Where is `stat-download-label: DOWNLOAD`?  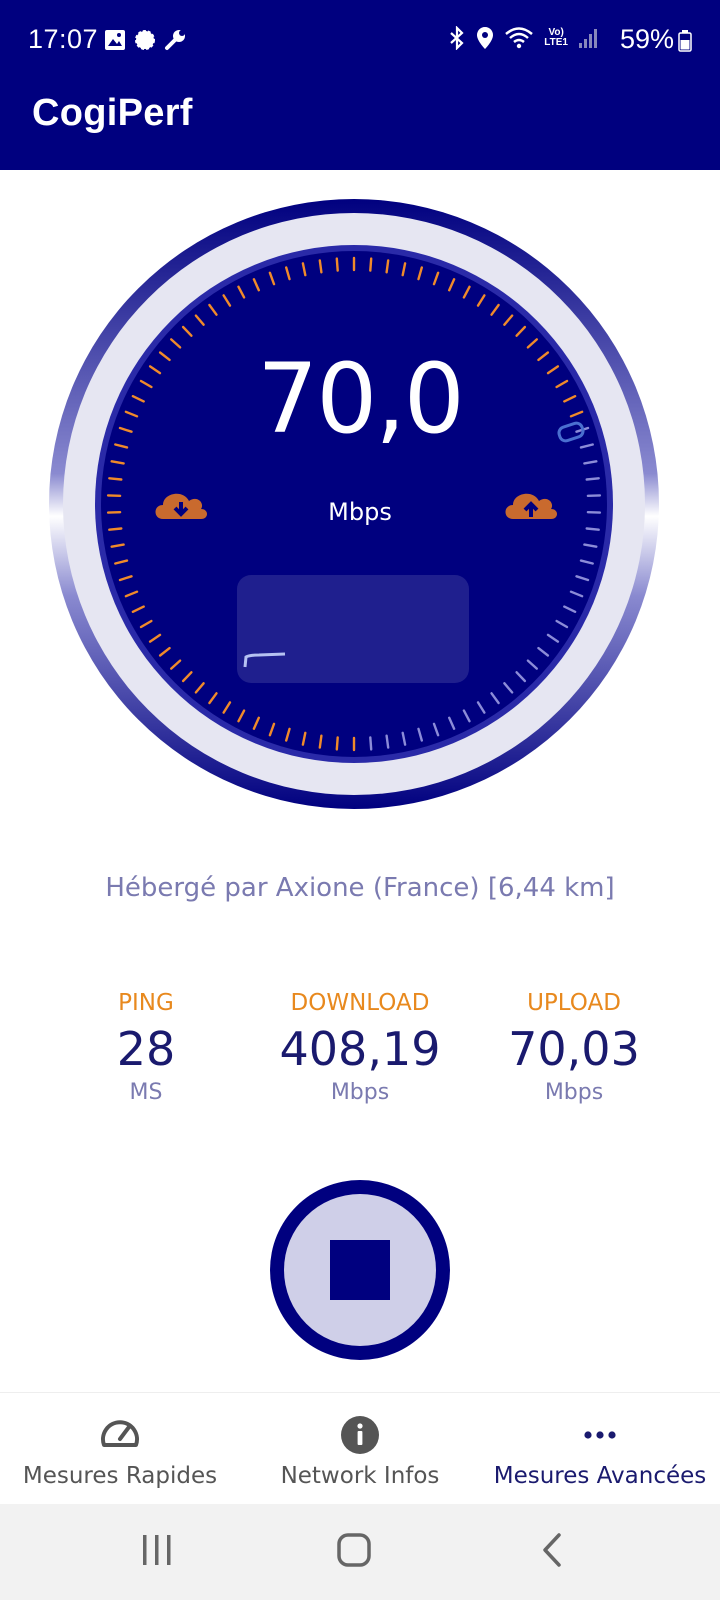 stat-download-label: DOWNLOAD is located at coordinates (360, 1003).